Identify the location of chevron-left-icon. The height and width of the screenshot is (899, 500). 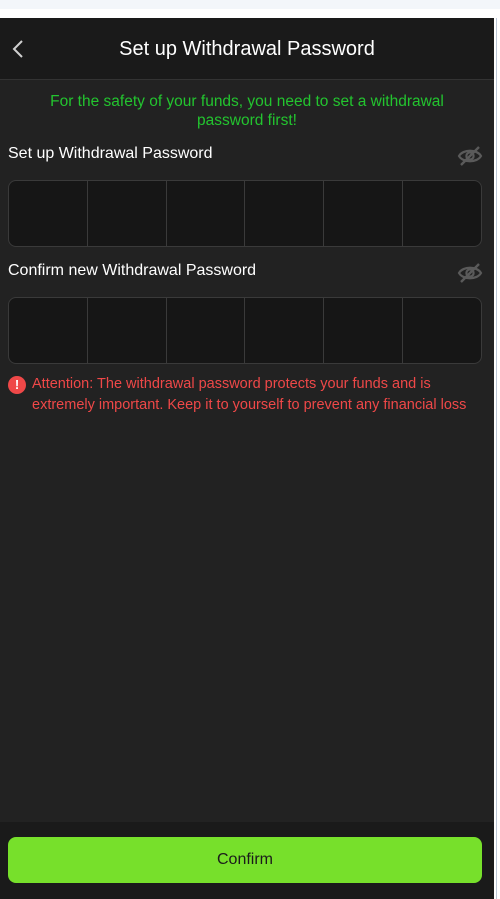
(17, 49).